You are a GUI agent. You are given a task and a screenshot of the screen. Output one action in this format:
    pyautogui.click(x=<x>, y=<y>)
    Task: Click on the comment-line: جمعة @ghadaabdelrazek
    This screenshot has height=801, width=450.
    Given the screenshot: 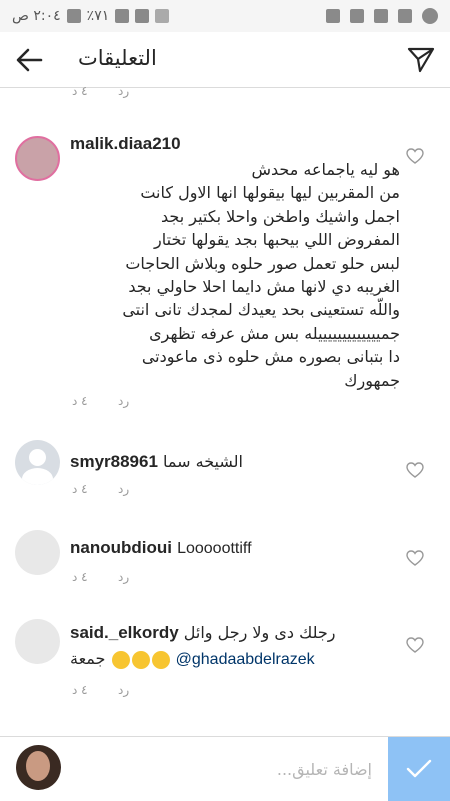 What is the action you would take?
    pyautogui.click(x=192, y=659)
    